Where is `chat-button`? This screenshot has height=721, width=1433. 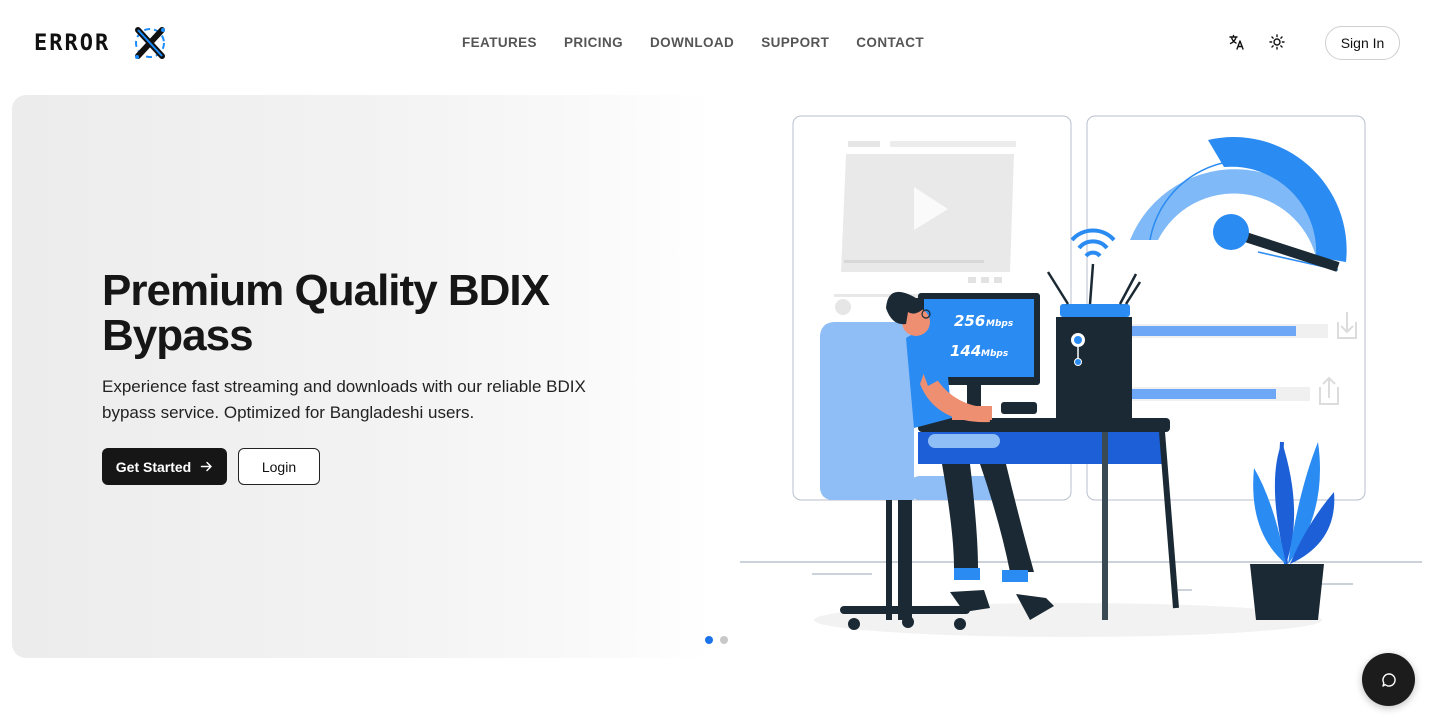 chat-button is located at coordinates (1388, 679).